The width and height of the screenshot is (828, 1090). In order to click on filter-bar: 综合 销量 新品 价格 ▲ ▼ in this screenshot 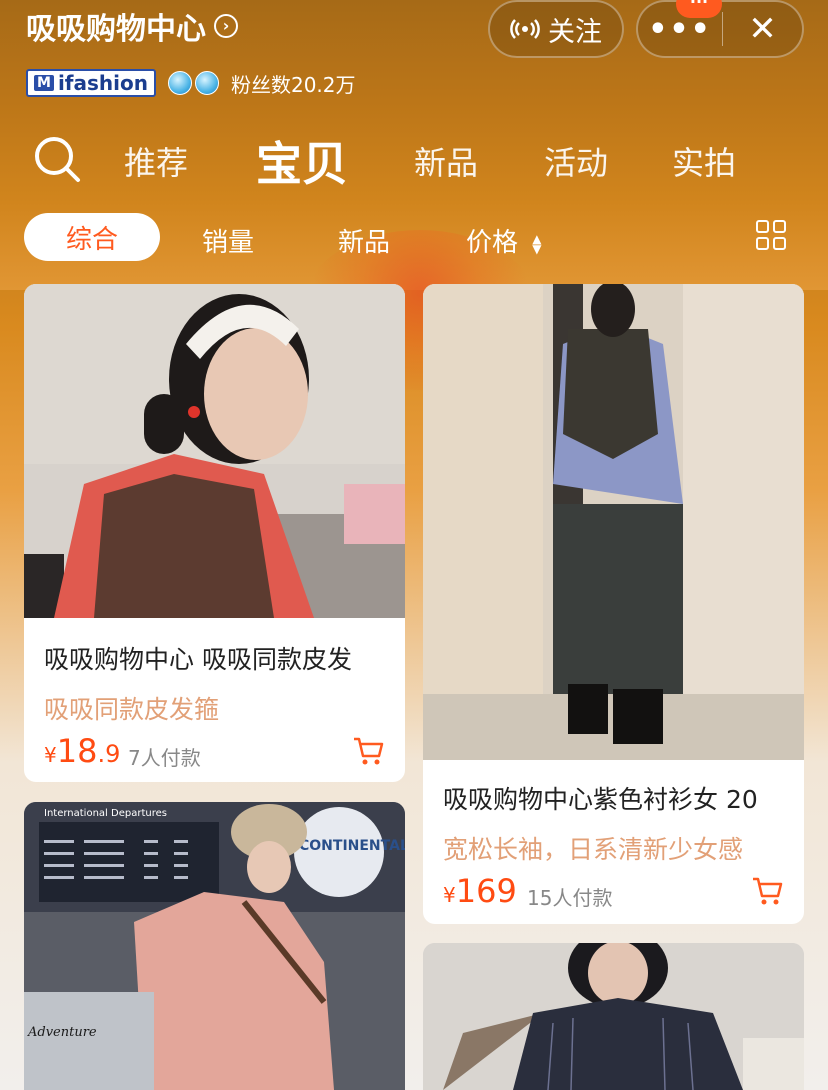, I will do `click(414, 238)`.